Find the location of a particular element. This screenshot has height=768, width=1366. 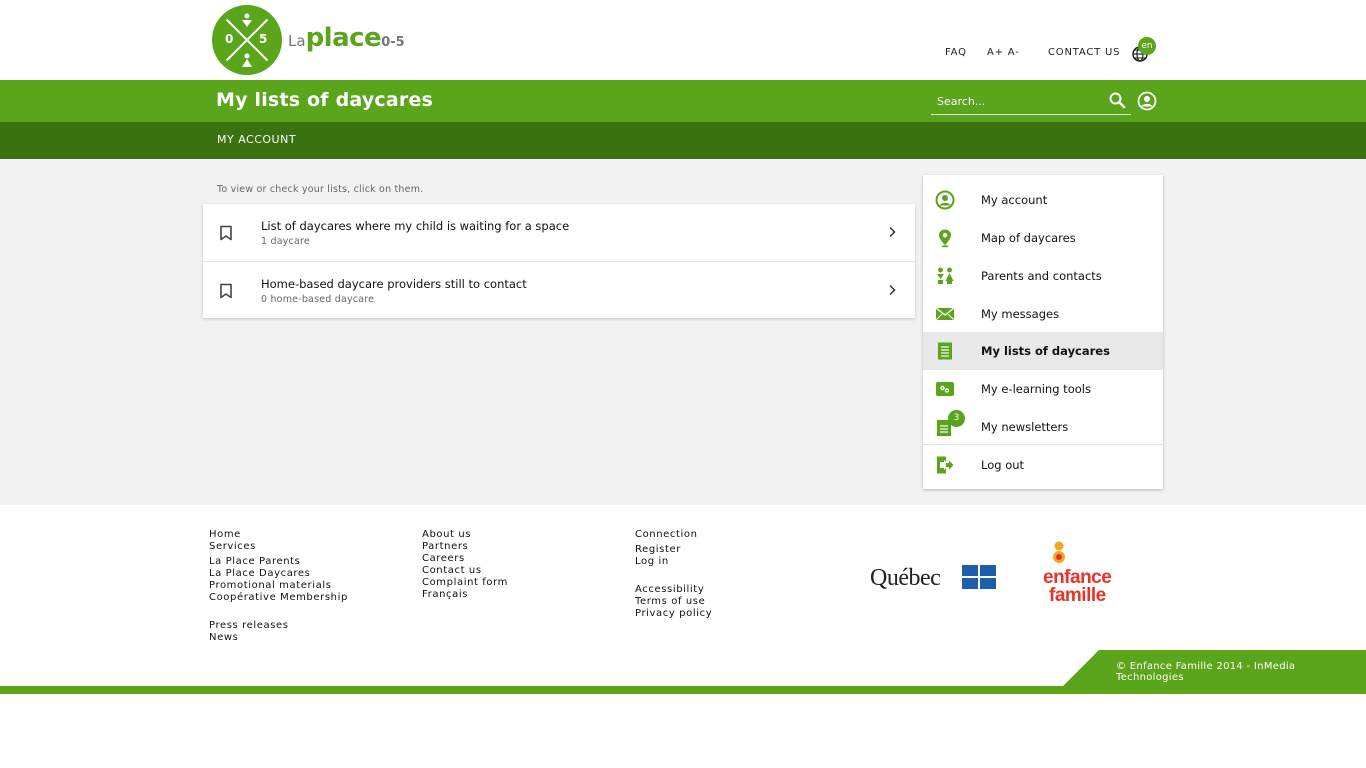

search-input is located at coordinates (1019, 101).